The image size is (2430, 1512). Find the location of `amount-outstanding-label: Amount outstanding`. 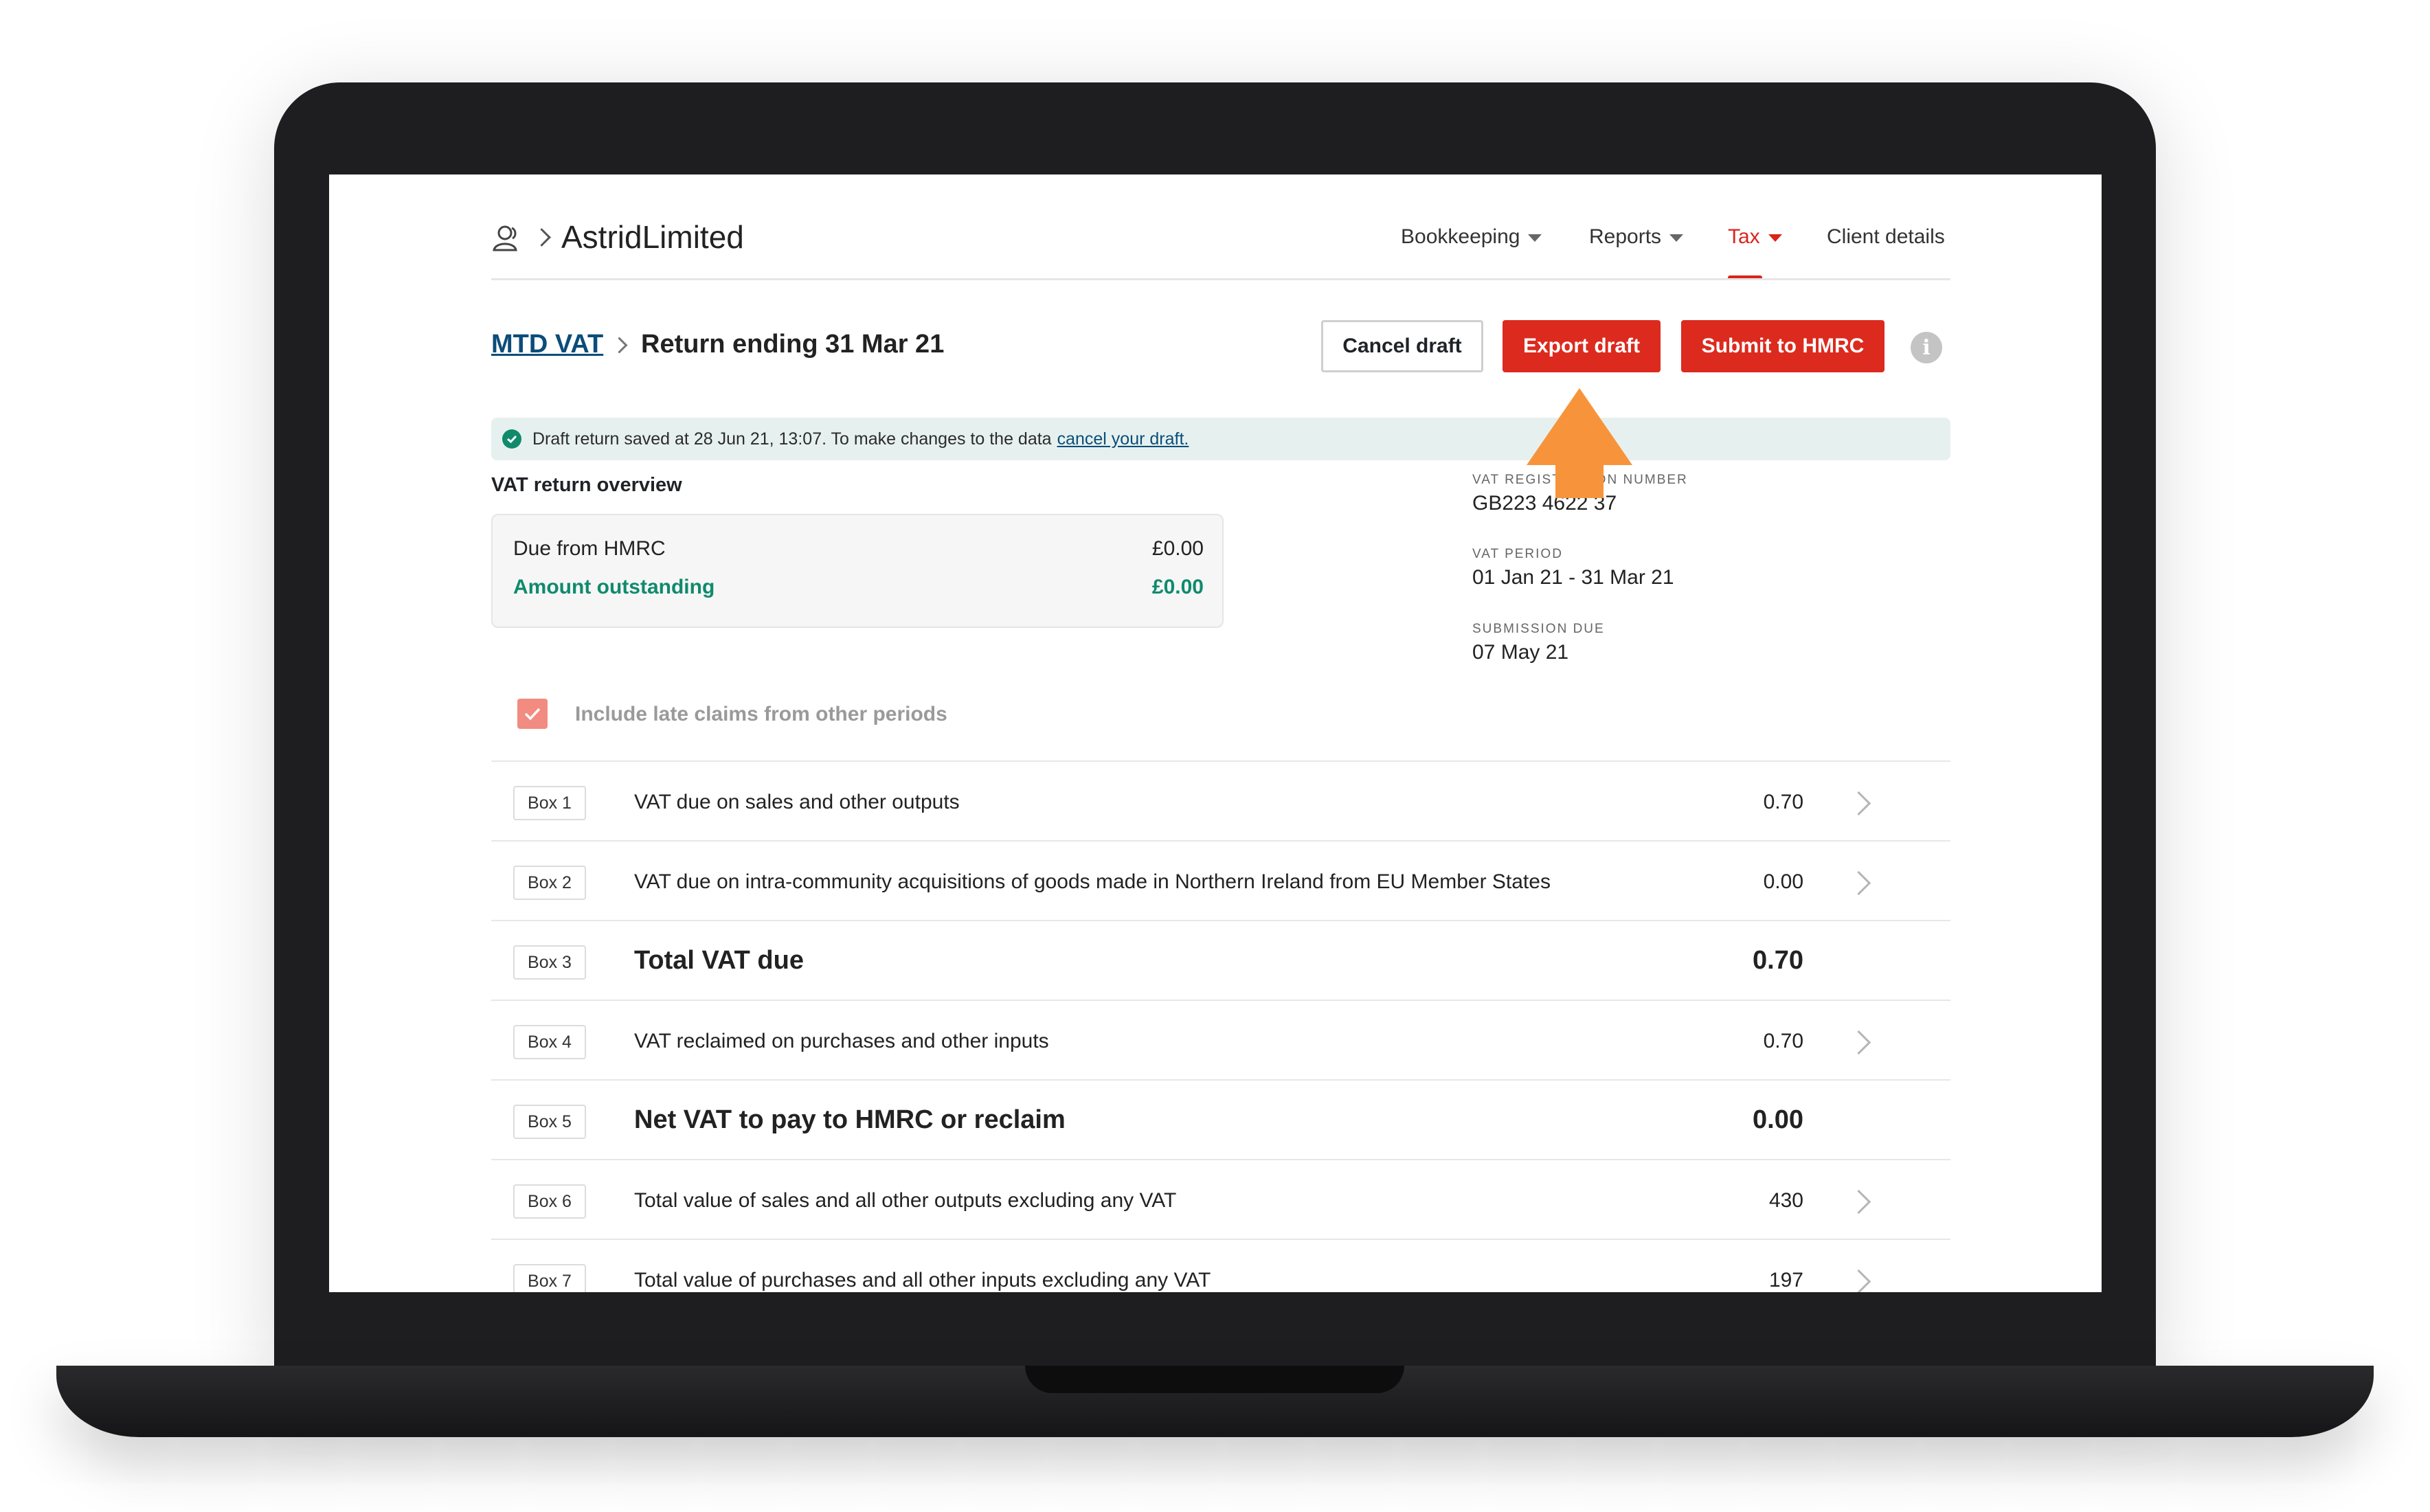

amount-outstanding-label: Amount outstanding is located at coordinates (614, 587).